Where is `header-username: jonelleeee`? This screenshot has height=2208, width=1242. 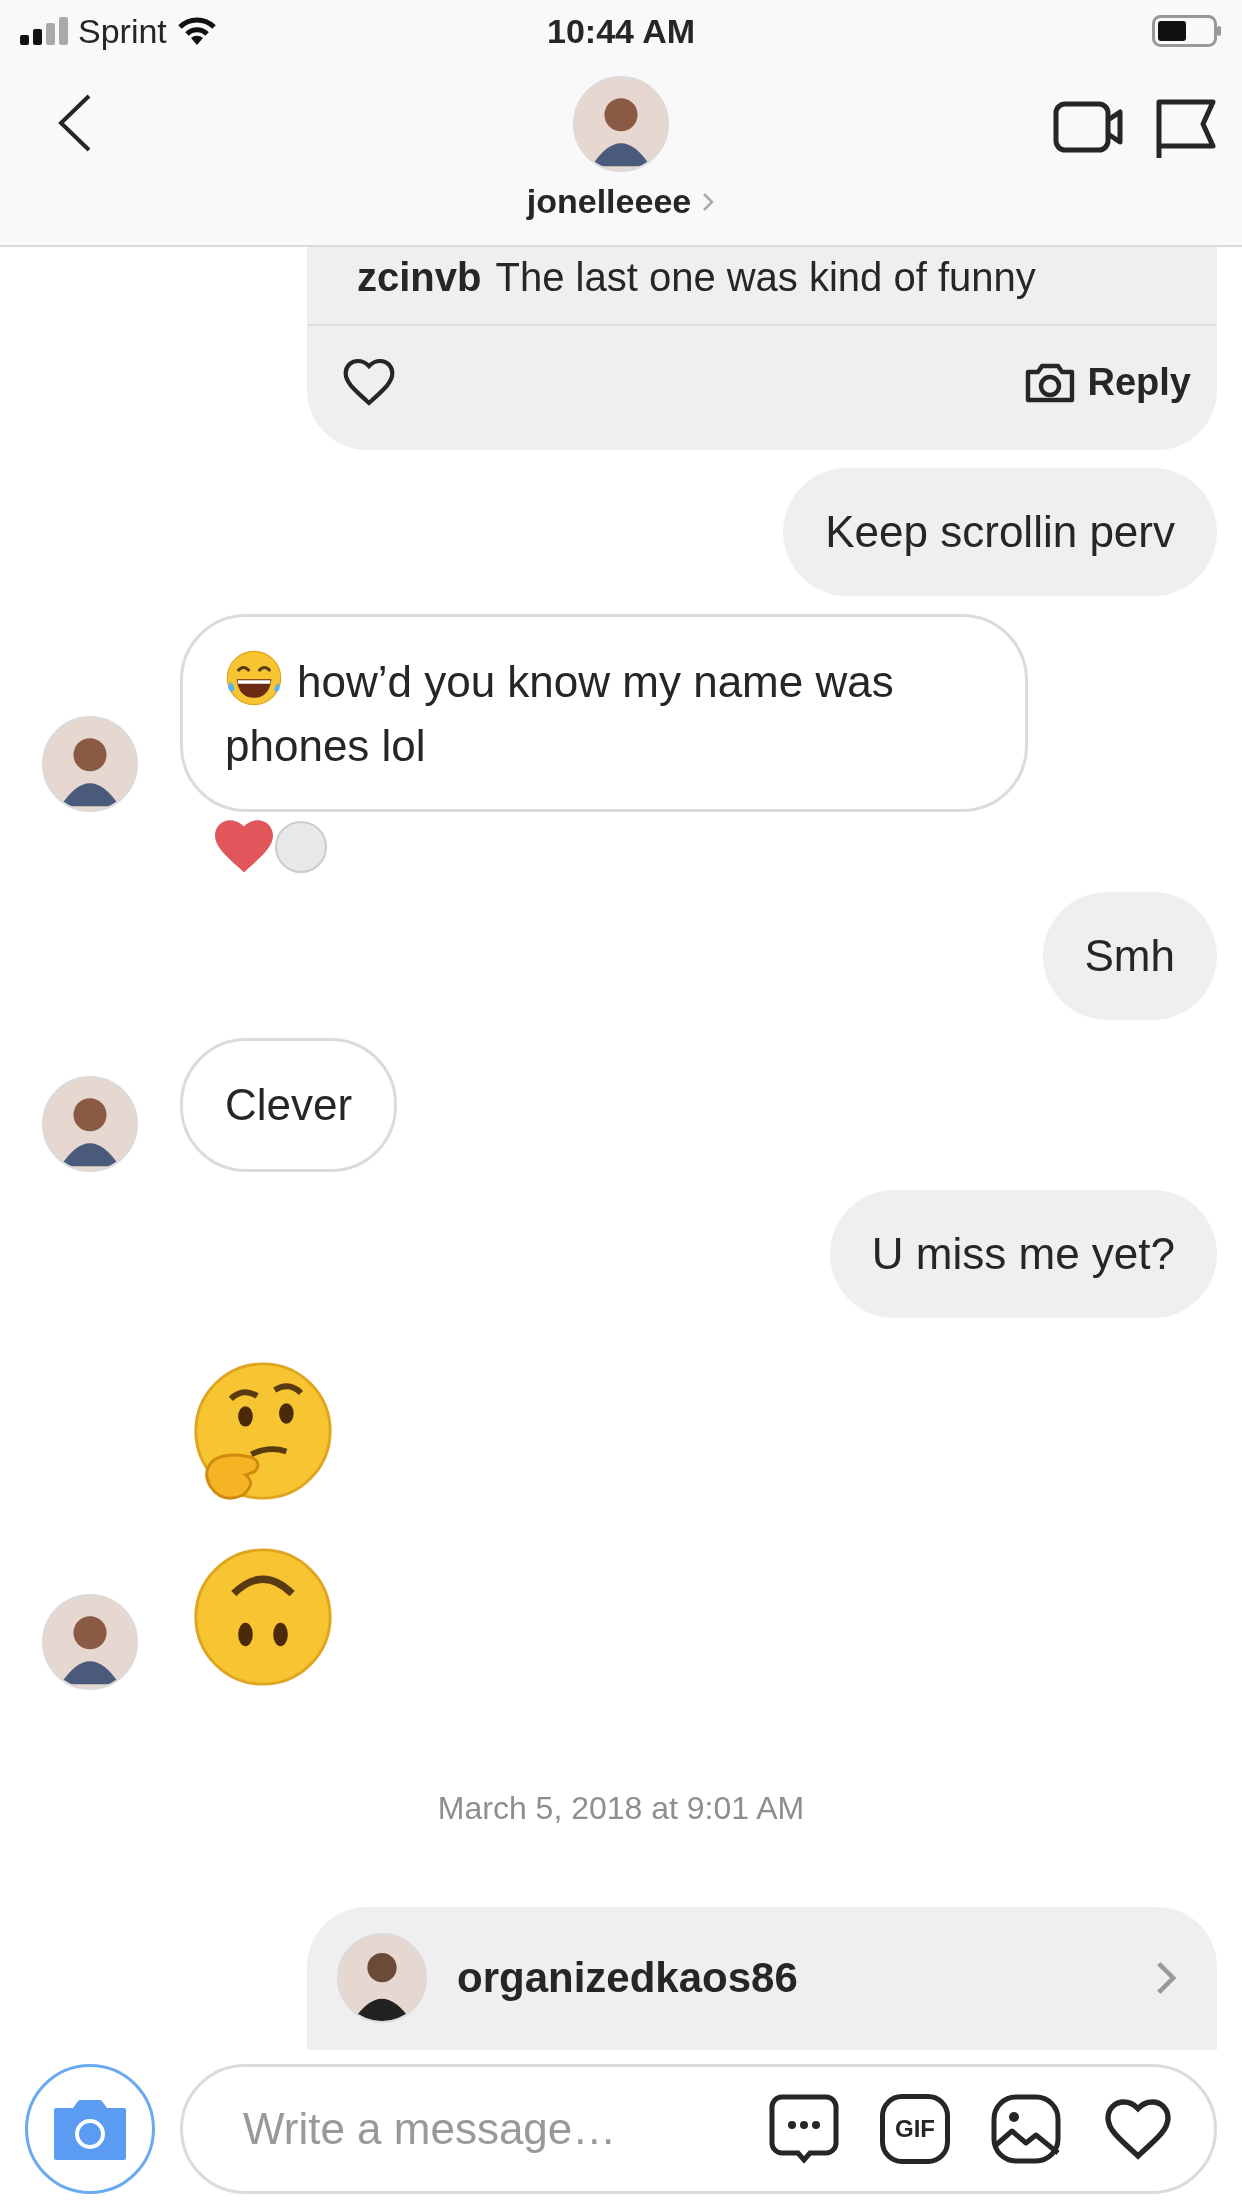 header-username: jonelleeee is located at coordinates (609, 201).